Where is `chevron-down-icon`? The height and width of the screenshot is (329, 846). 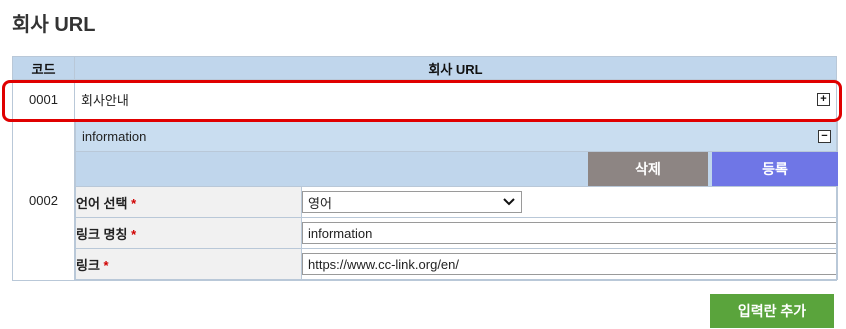
chevron-down-icon is located at coordinates (509, 202).